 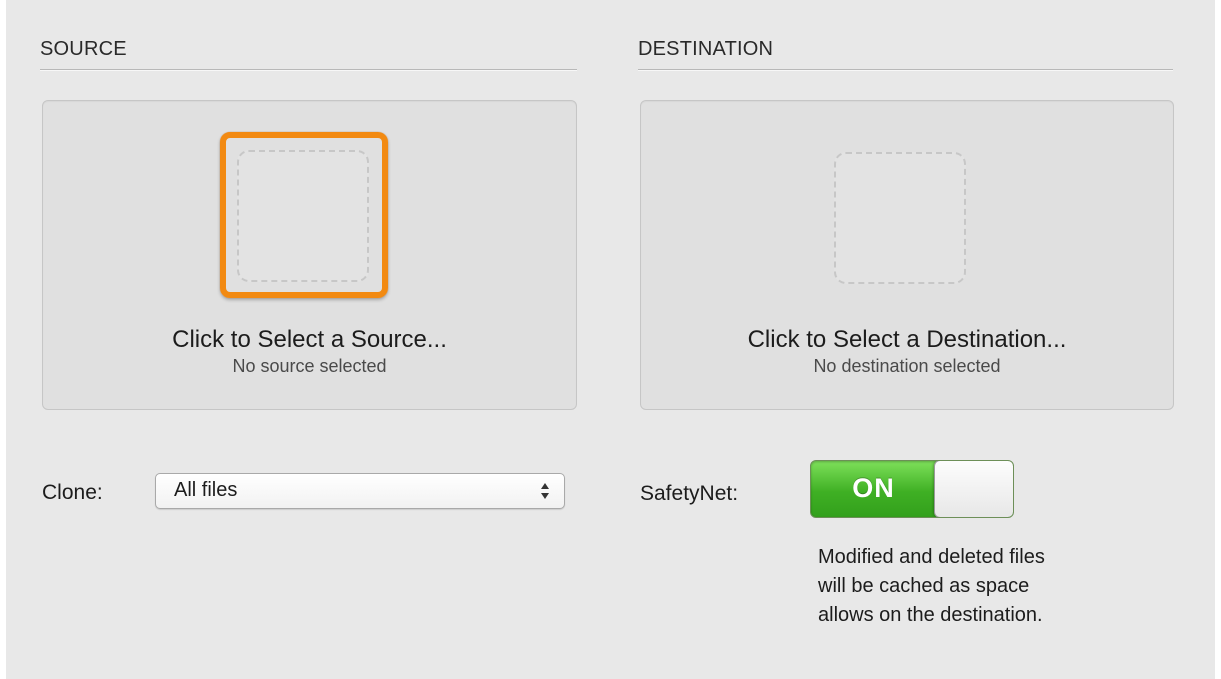 What do you see at coordinates (303, 216) in the screenshot?
I see `source-drop-placeholder` at bounding box center [303, 216].